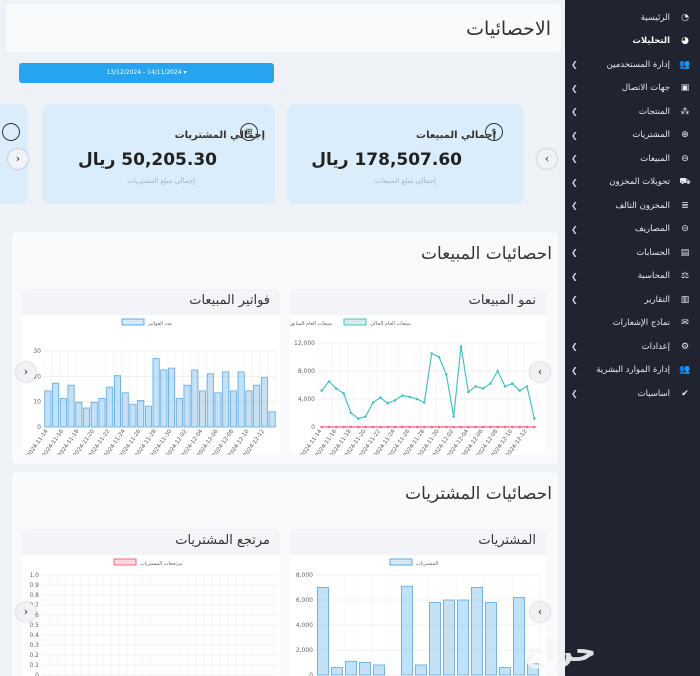 This screenshot has width=700, height=676. What do you see at coordinates (304, 650) in the screenshot?
I see `y-tick-label: 2,000` at bounding box center [304, 650].